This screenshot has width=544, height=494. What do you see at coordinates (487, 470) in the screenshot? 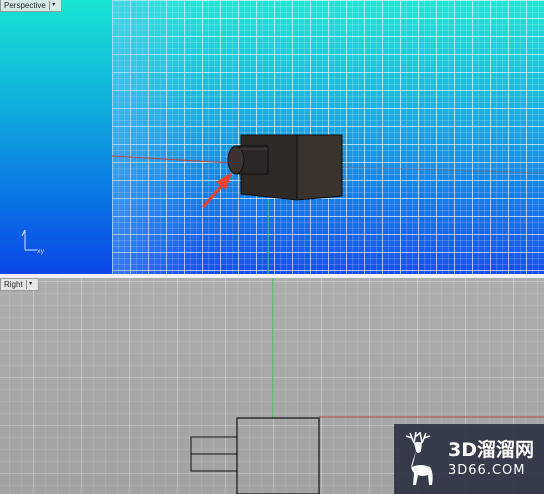
I see `watermark-subtitle: 3D66.COM` at bounding box center [487, 470].